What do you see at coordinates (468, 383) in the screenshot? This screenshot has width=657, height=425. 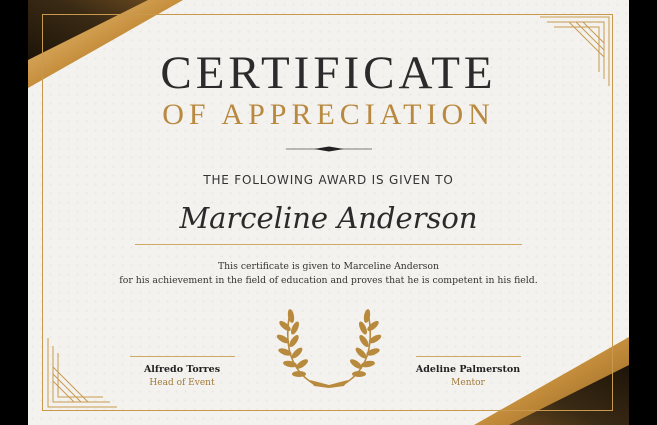 I see `signatory-role-right: Mentor` at bounding box center [468, 383].